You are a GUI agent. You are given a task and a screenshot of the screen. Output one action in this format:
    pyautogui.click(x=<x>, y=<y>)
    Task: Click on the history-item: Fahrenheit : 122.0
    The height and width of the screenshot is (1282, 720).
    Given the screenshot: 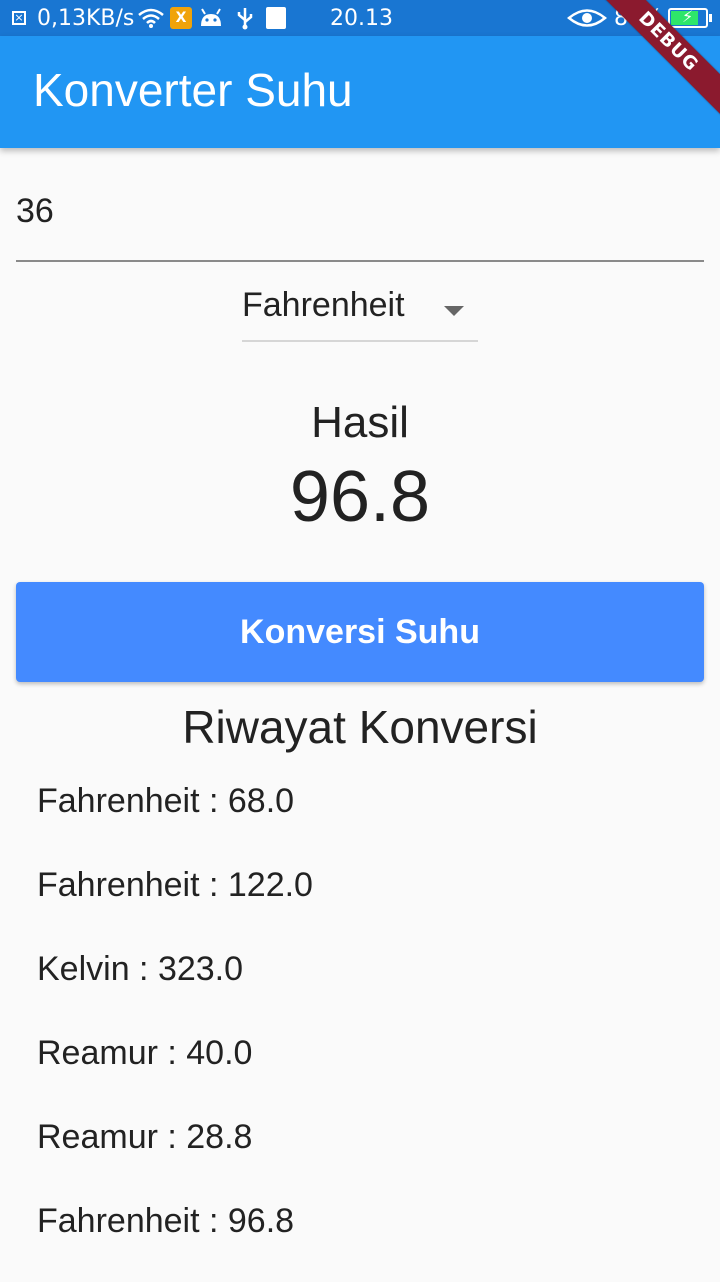 What is the action you would take?
    pyautogui.click(x=175, y=885)
    